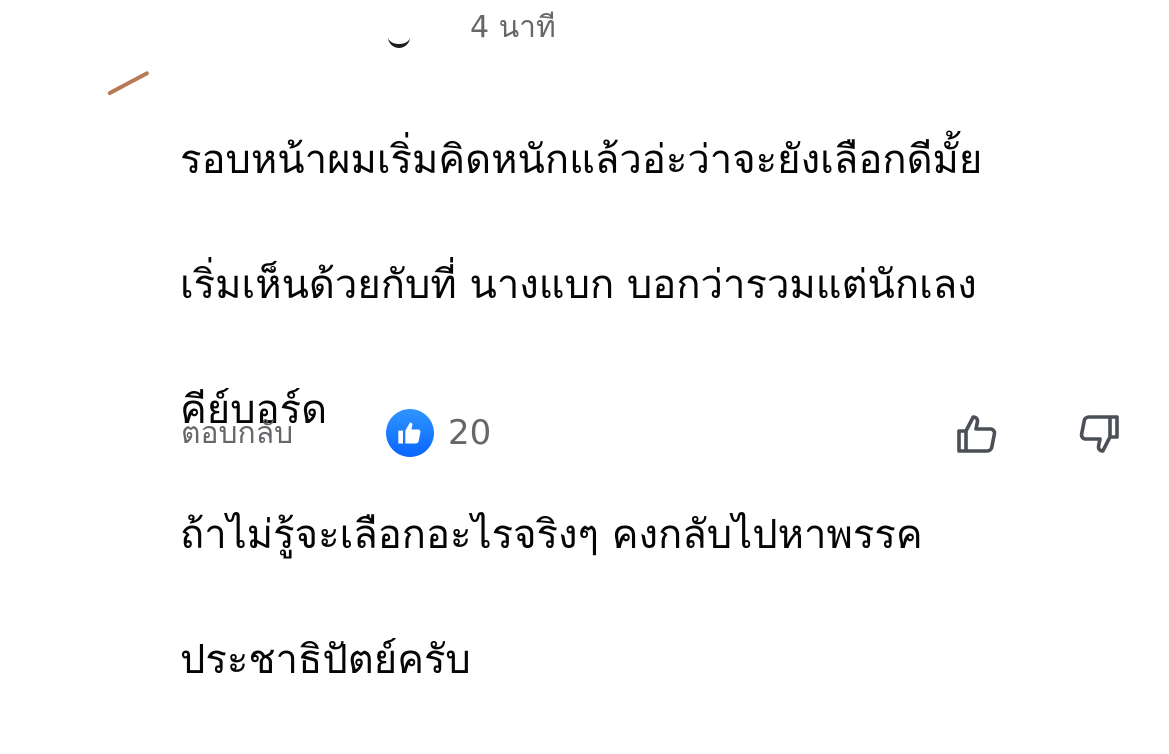 Image resolution: width=1169 pixels, height=754 pixels. What do you see at coordinates (399, 42) in the screenshot?
I see `author-name-fragment` at bounding box center [399, 42].